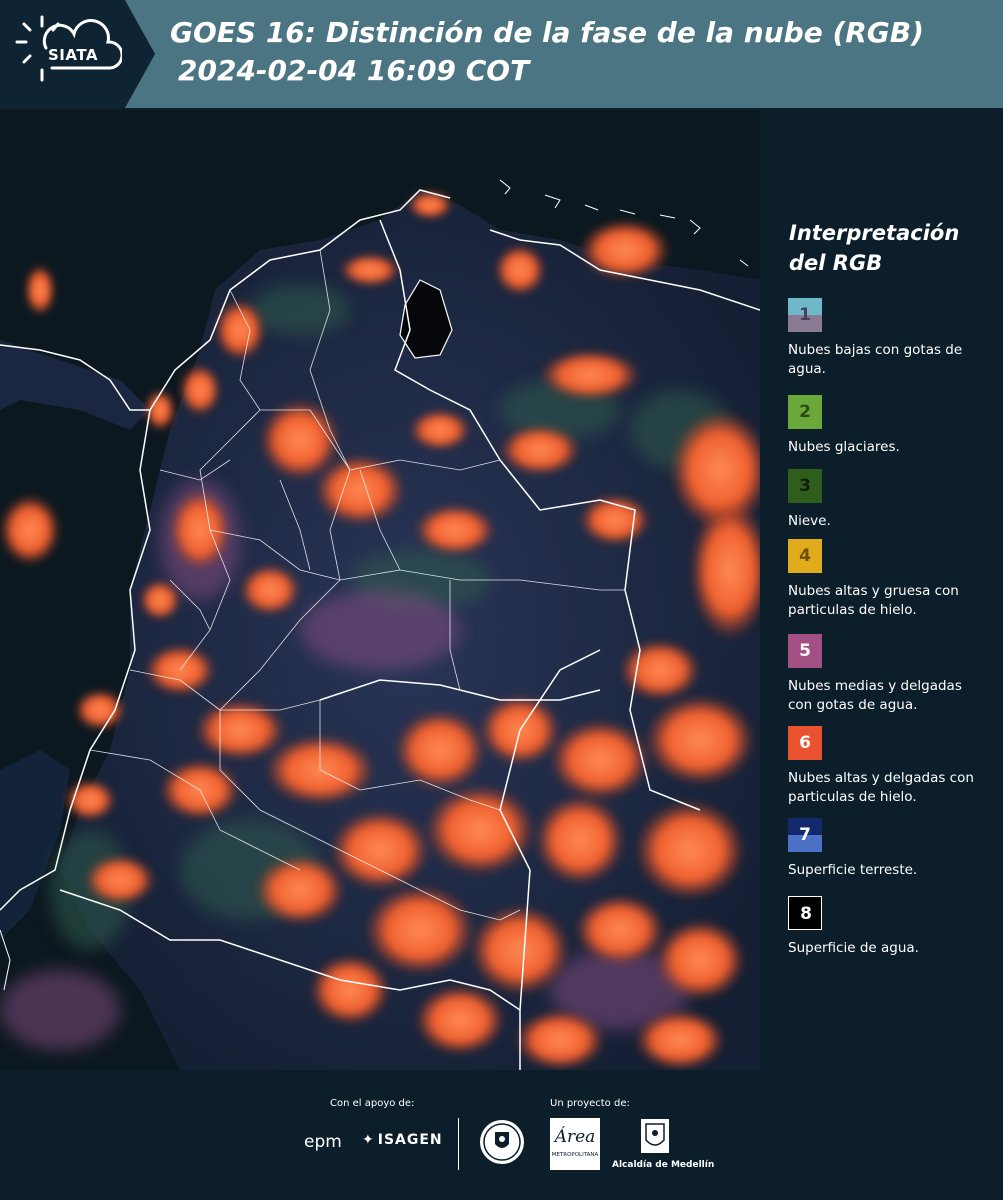 Image resolution: width=1003 pixels, height=1200 pixels. Describe the element at coordinates (574, 1136) in the screenshot. I see `area-logo-text: Área` at that location.